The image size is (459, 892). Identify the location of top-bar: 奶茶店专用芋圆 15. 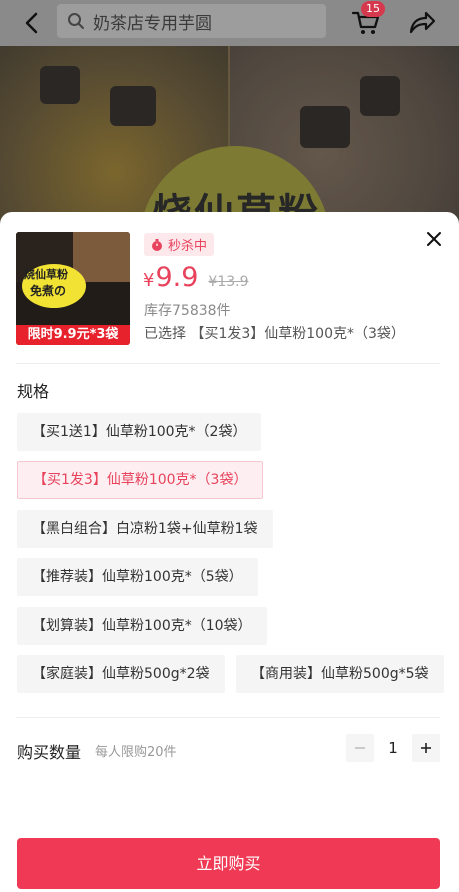
(229, 23).